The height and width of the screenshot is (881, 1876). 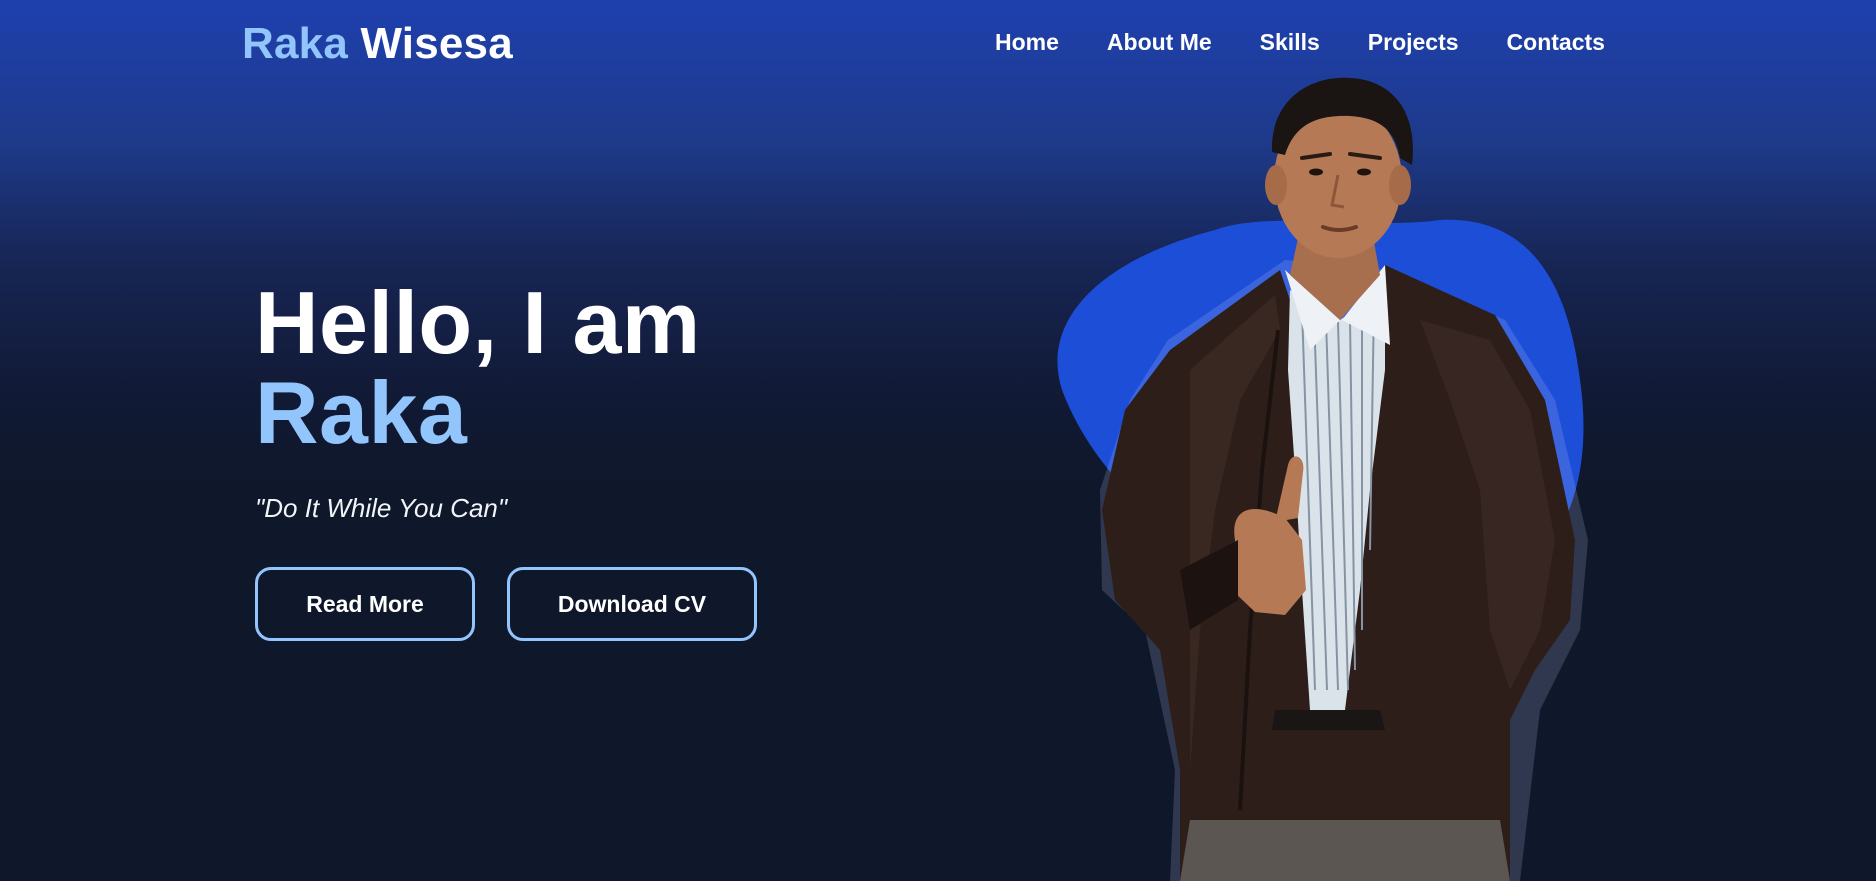 I want to click on nav-link-projects: Projects, so click(x=1413, y=42).